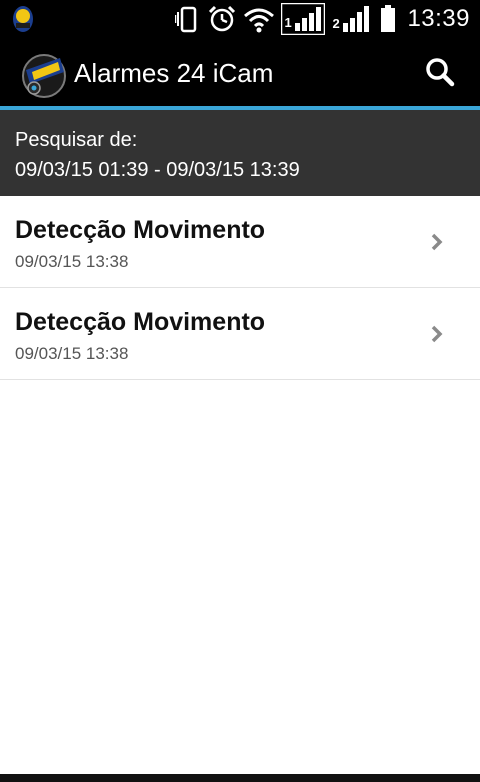 The width and height of the screenshot is (480, 782). I want to click on sim1-label: 1, so click(288, 22).